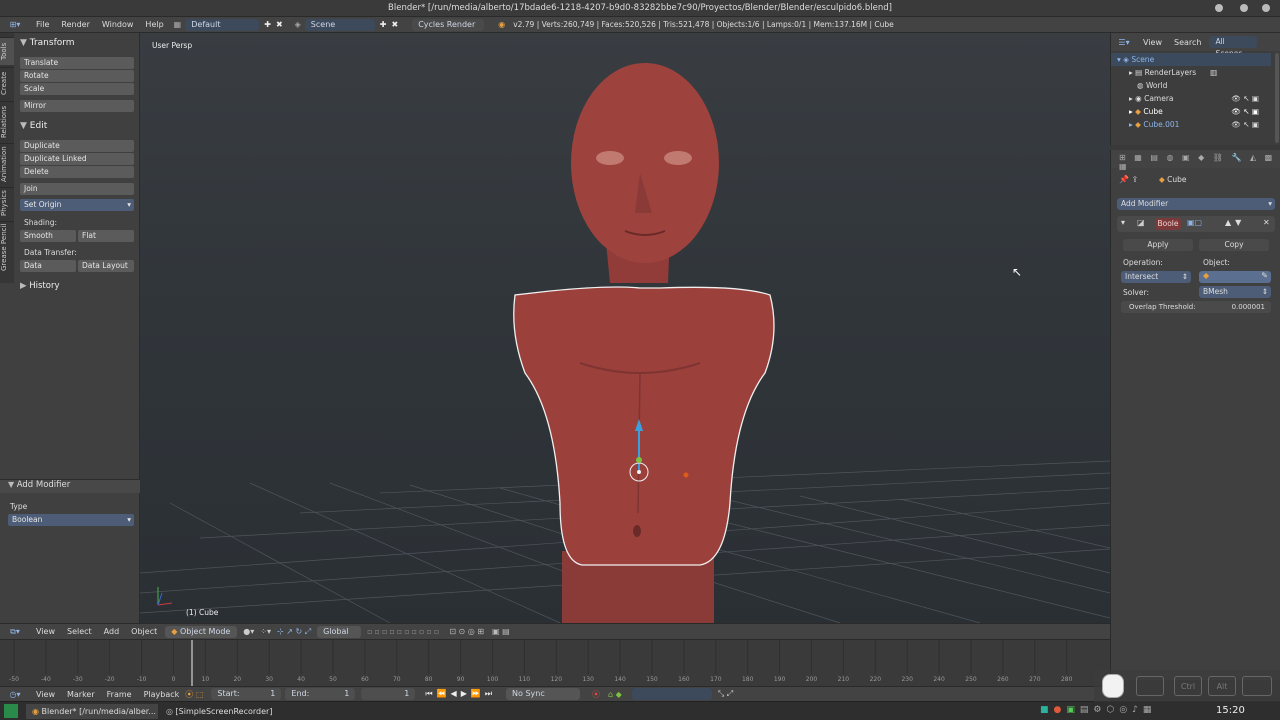 This screenshot has height=720, width=1280. What do you see at coordinates (77, 146) in the screenshot?
I see `duplicate-button: Duplicate` at bounding box center [77, 146].